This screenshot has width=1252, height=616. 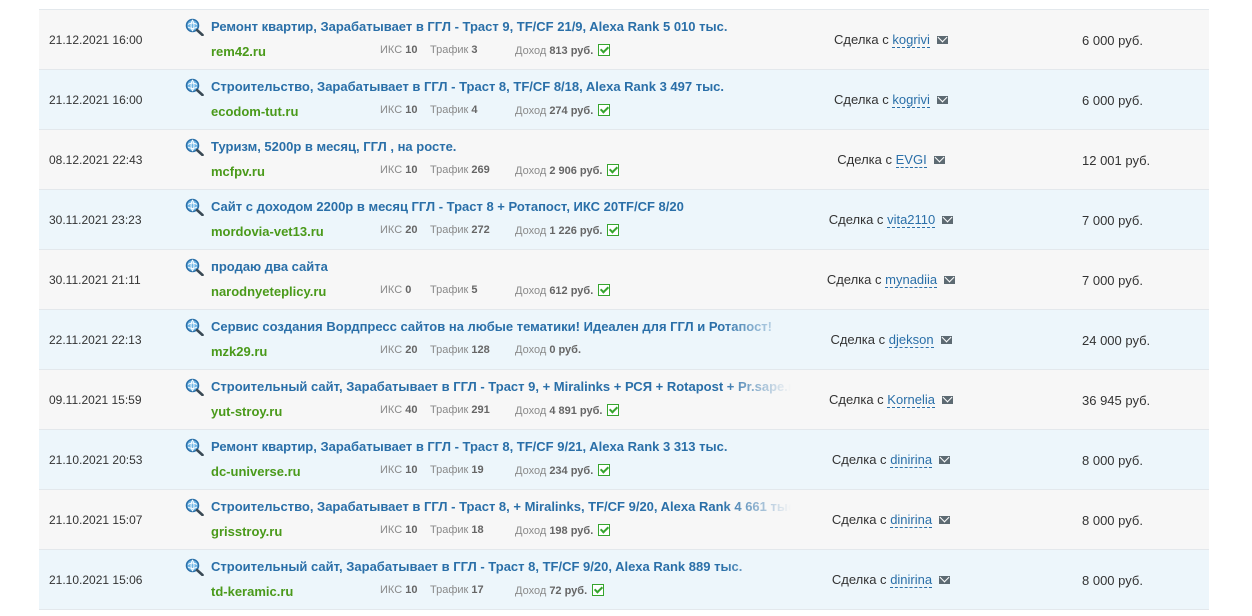 I want to click on listing-domain-link: mcfpv.ru, so click(x=238, y=171).